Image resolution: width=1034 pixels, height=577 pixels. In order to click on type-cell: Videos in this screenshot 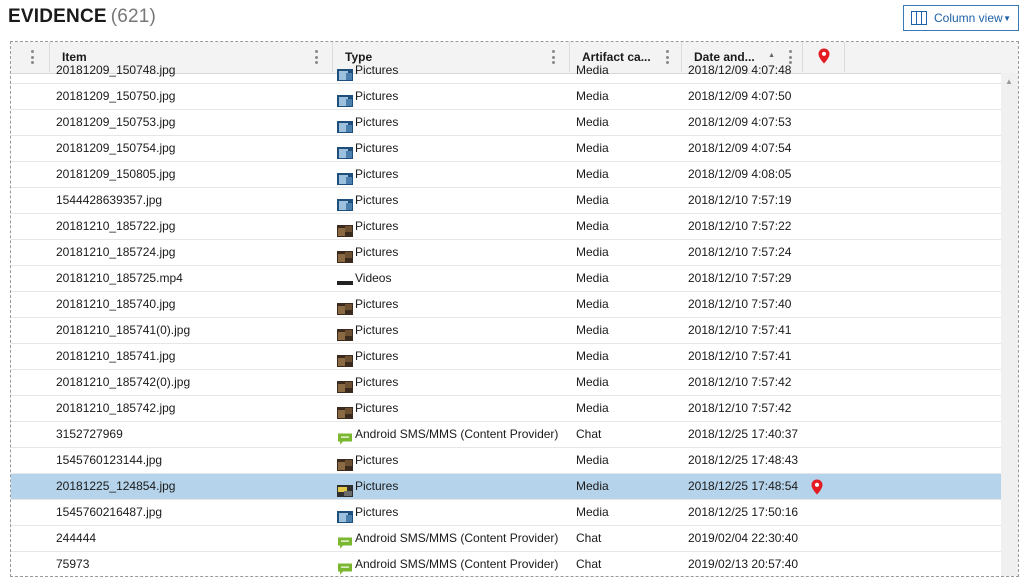, I will do `click(364, 278)`.